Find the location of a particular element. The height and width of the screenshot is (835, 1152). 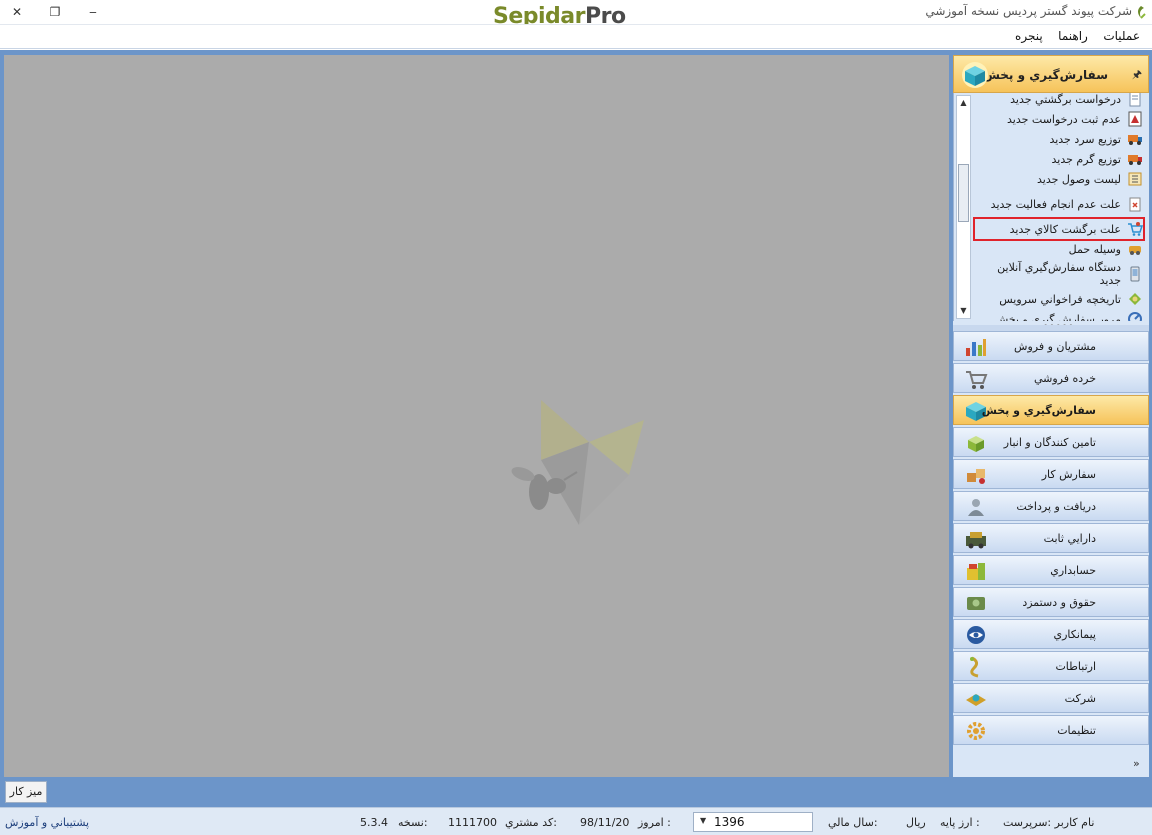

today-label: امروز : is located at coordinates (654, 822).